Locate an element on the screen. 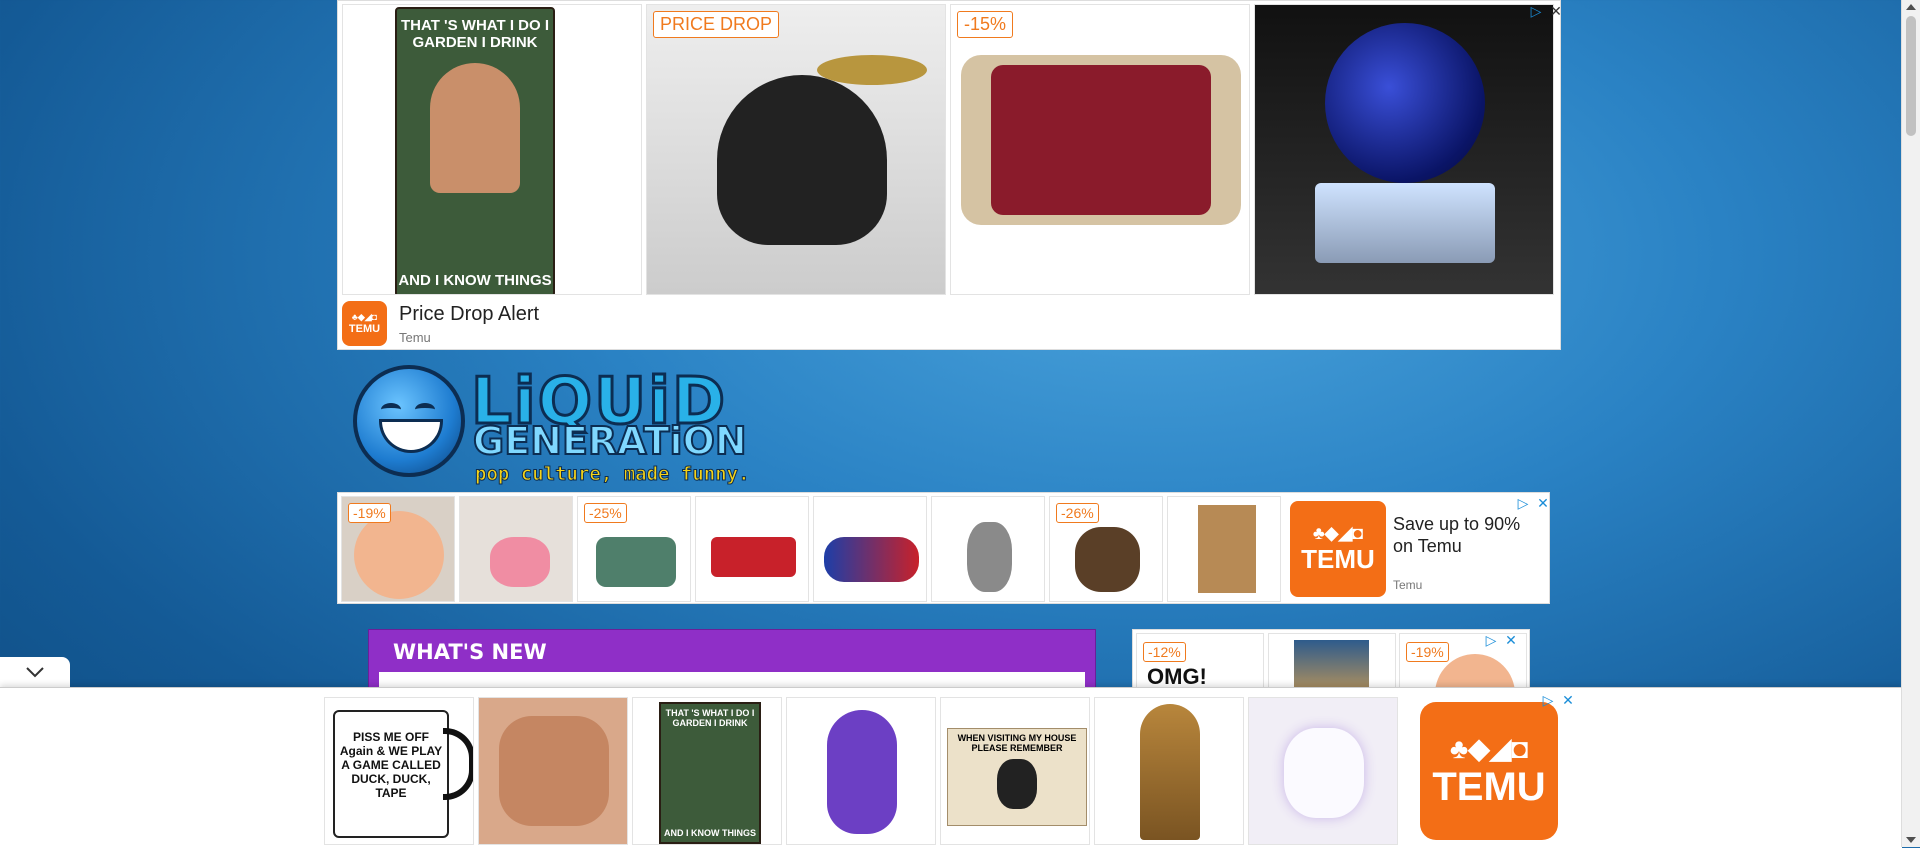 This screenshot has height=848, width=1920. logo-smiley-icon is located at coordinates (409, 421).